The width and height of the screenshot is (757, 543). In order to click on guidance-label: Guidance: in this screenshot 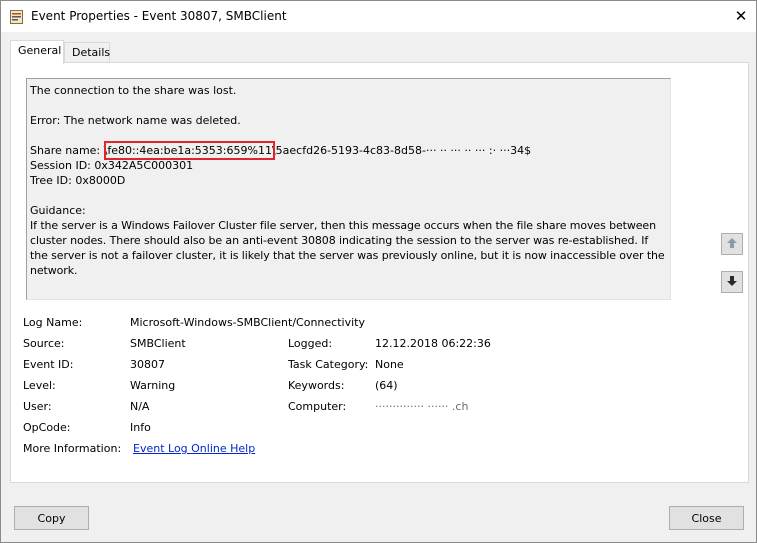, I will do `click(58, 210)`.